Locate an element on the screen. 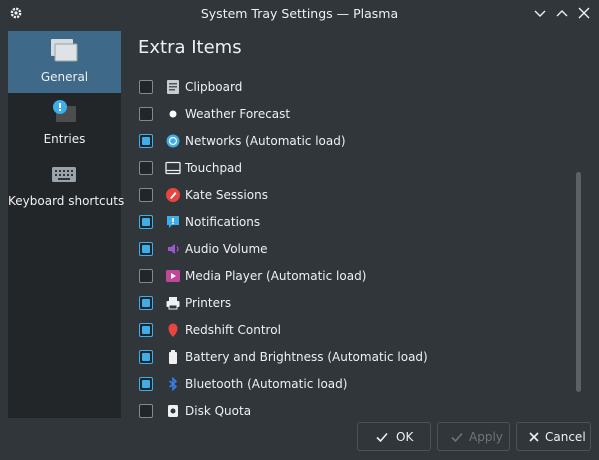  cancel-button: Cancel is located at coordinates (553, 436).